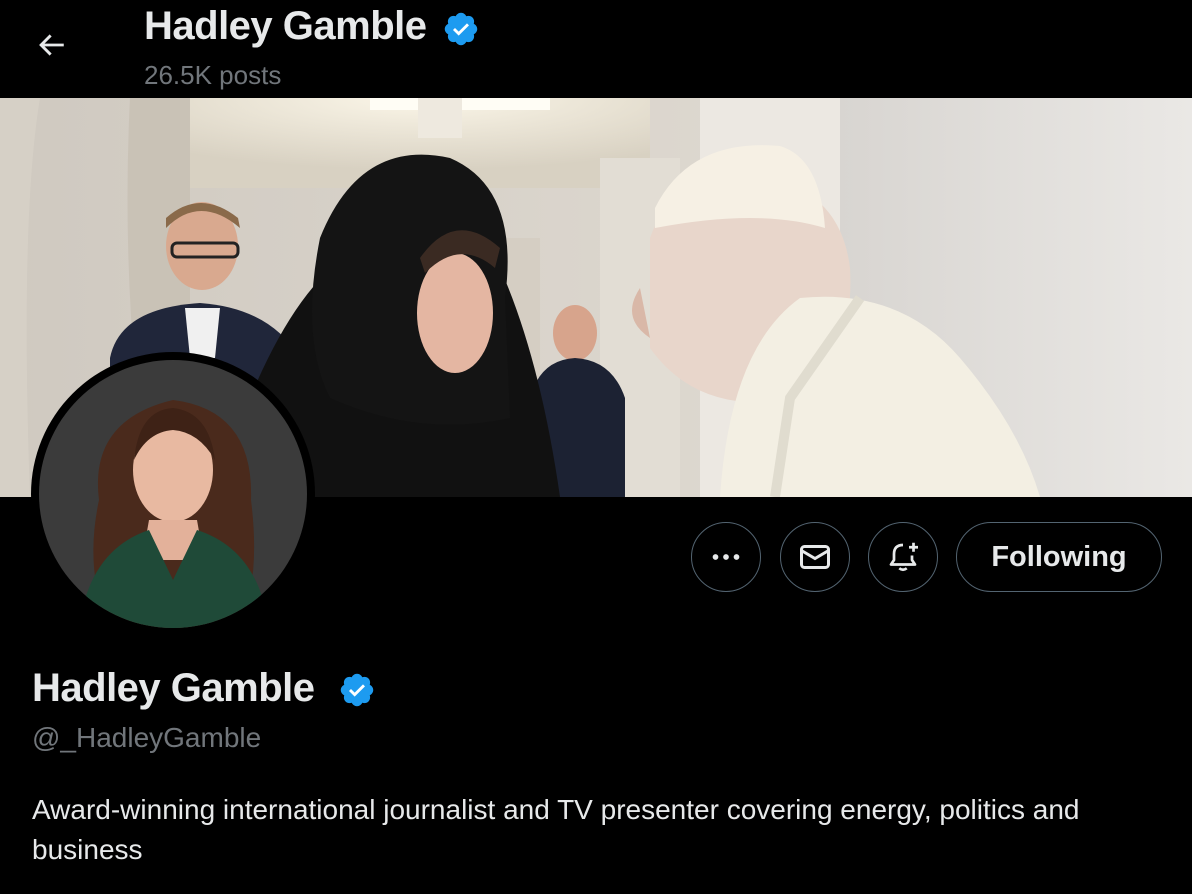 This screenshot has height=894, width=1192. I want to click on notifications-button, so click(903, 557).